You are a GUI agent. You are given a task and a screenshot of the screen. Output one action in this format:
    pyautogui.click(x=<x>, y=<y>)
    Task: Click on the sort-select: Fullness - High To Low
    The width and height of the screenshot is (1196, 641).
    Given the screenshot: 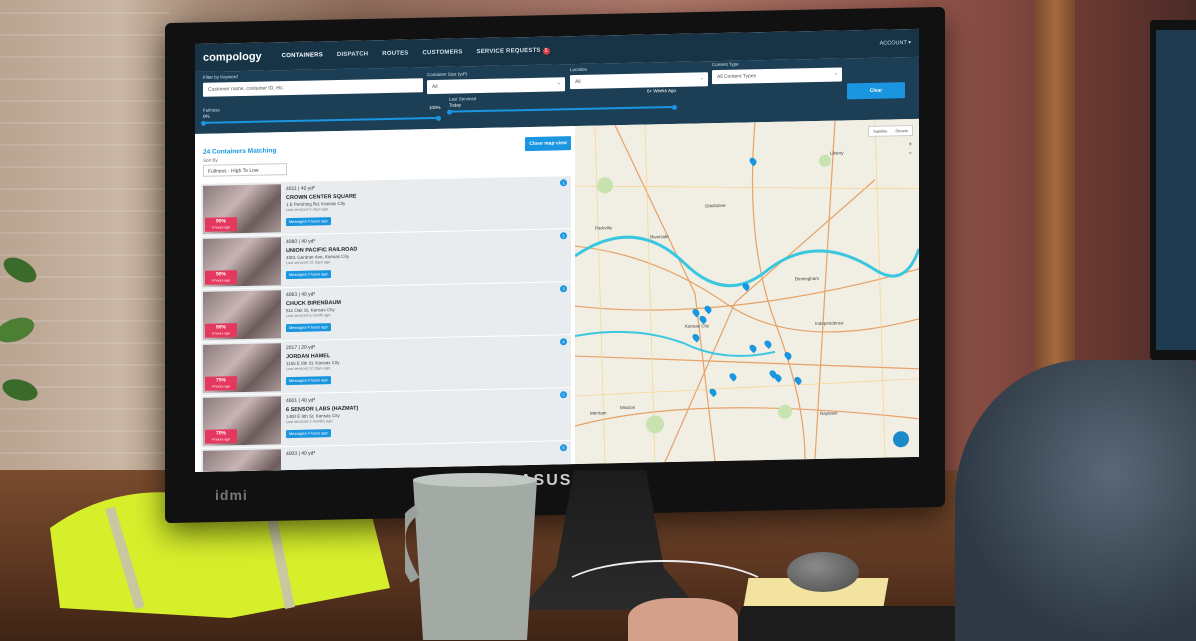 What is the action you would take?
    pyautogui.click(x=245, y=170)
    